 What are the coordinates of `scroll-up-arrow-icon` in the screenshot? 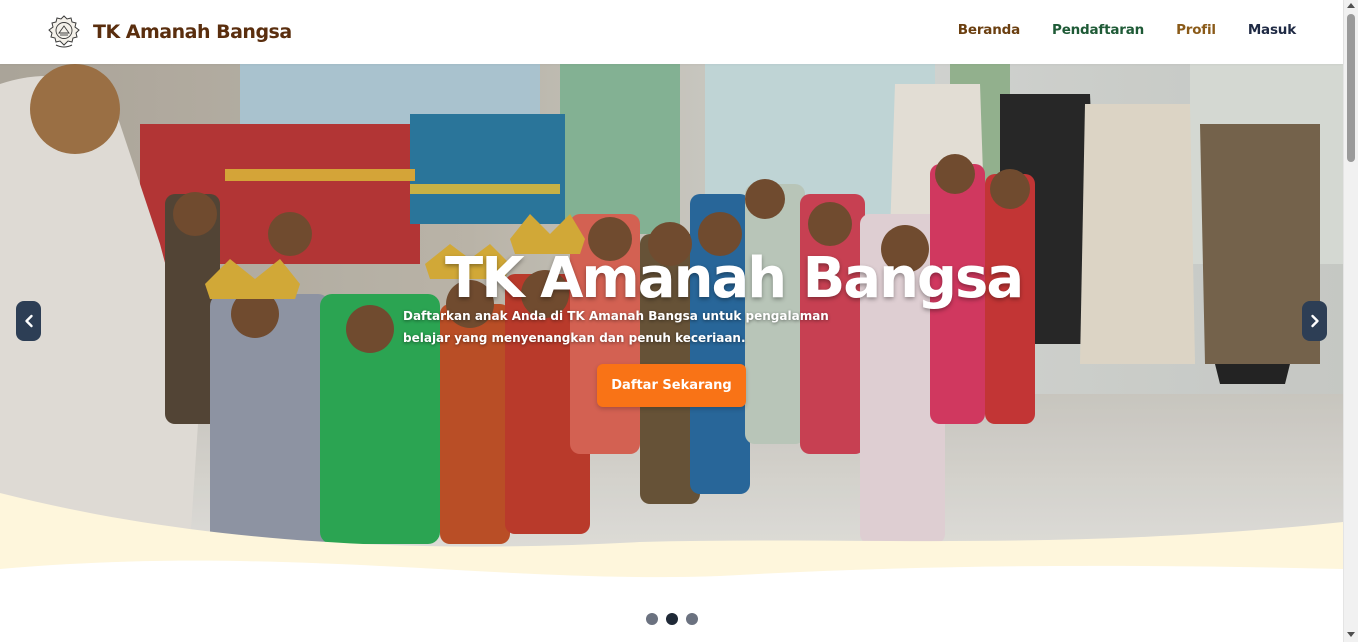 It's located at (1351, 5).